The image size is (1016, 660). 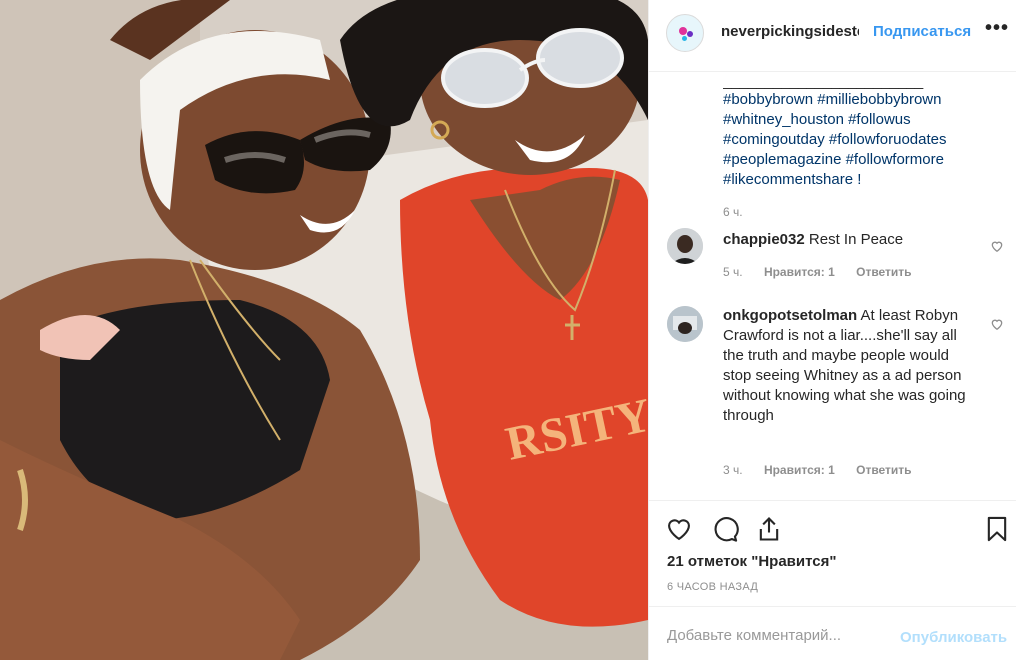 What do you see at coordinates (764, 239) in the screenshot?
I see `comment-username: chappie032` at bounding box center [764, 239].